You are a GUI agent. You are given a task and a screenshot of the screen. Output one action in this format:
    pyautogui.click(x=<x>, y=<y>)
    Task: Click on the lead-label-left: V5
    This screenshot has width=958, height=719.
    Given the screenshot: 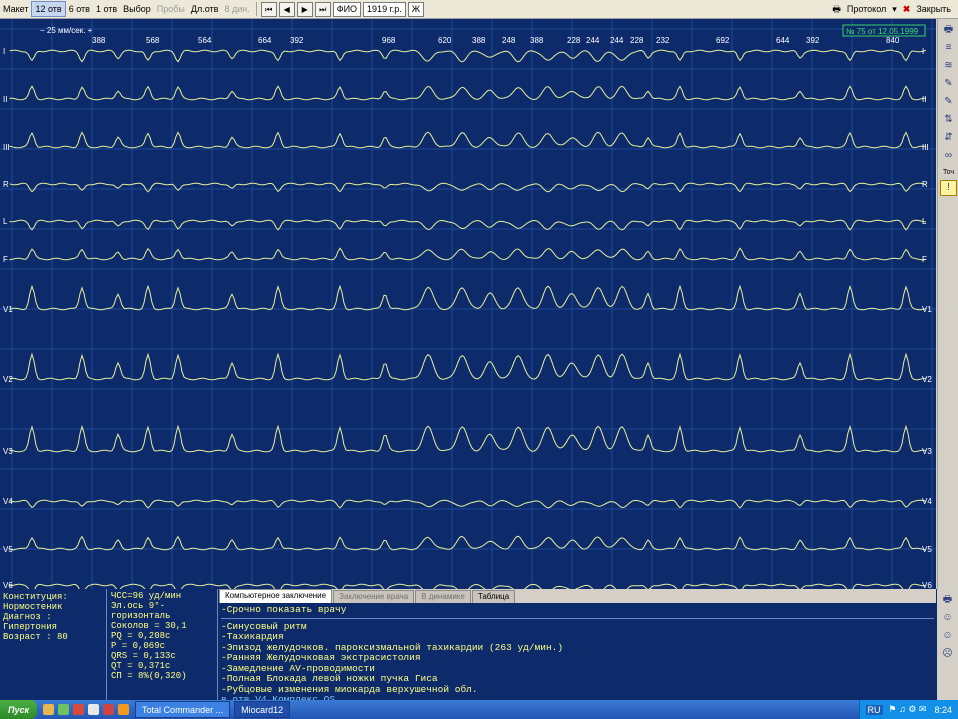 What is the action you would take?
    pyautogui.click(x=8, y=549)
    